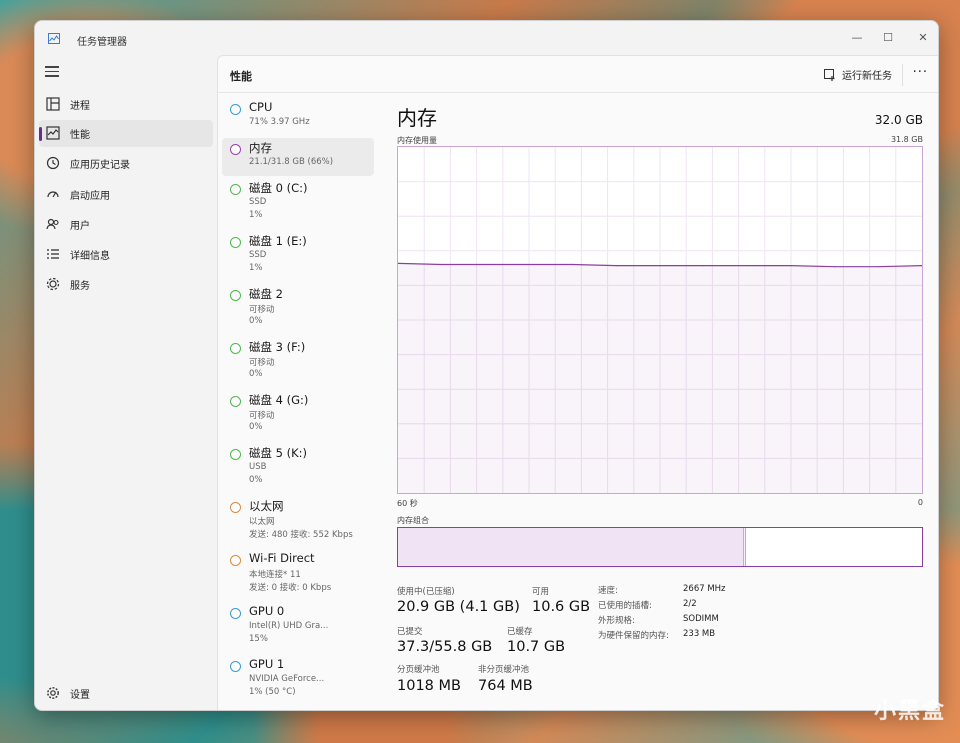 The image size is (960, 743). I want to click on device-name: GPU 0, so click(267, 611).